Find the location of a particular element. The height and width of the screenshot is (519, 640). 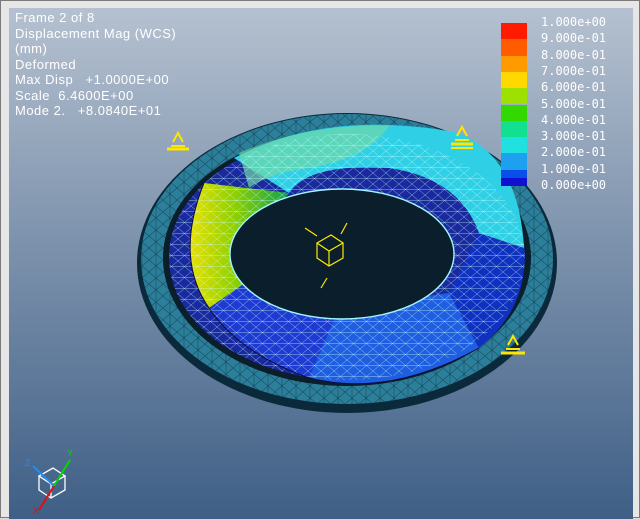

legend-value-label: 8.000e-01 is located at coordinates (574, 54).